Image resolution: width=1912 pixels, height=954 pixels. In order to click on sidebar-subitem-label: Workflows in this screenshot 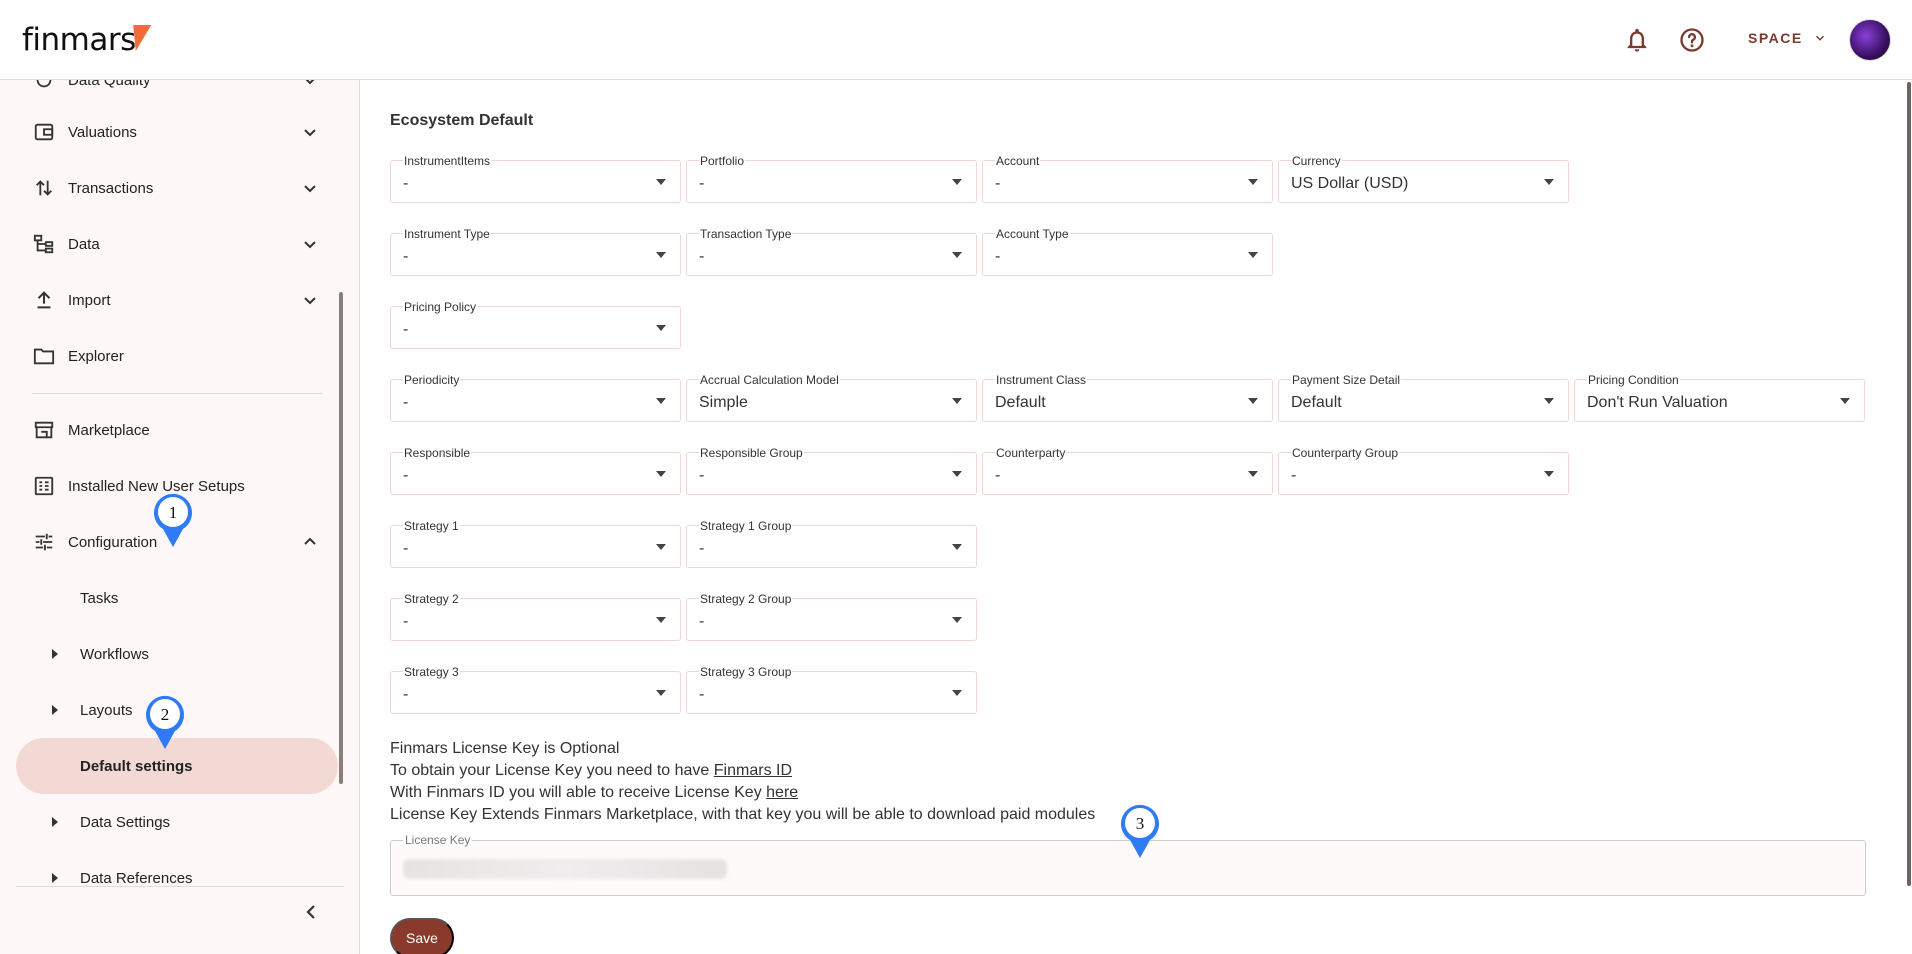, I will do `click(114, 654)`.